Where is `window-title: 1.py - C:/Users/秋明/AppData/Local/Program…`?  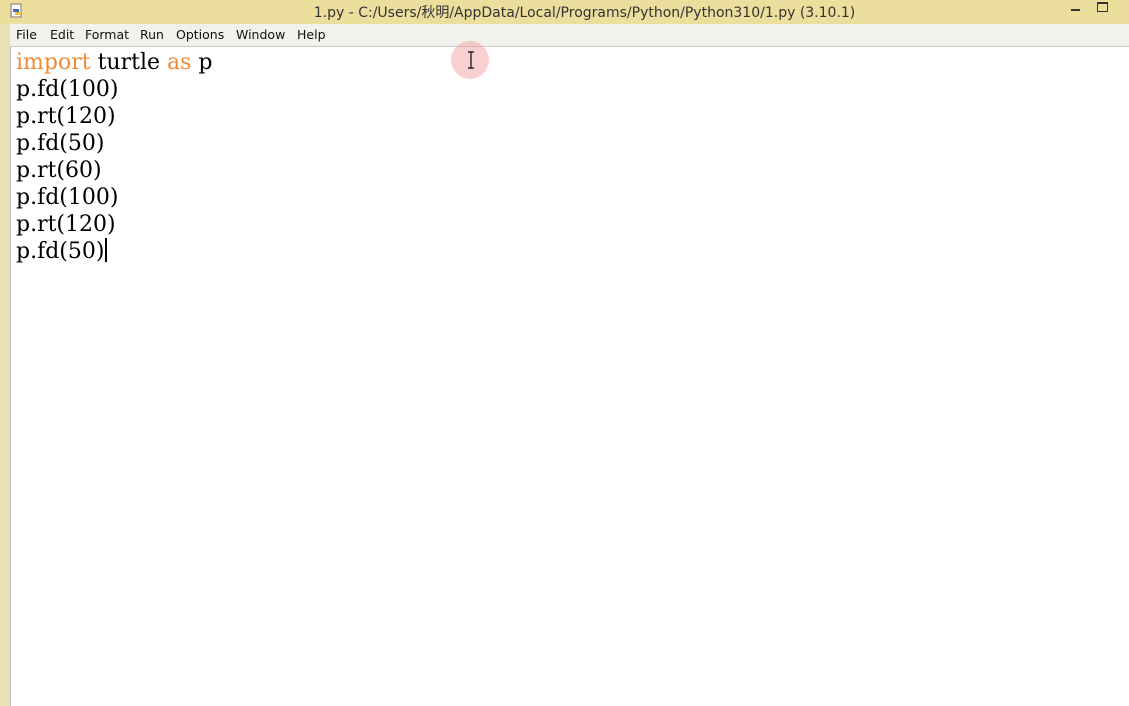 window-title: 1.py - C:/Users/秋明/AppData/Local/Program… is located at coordinates (584, 13).